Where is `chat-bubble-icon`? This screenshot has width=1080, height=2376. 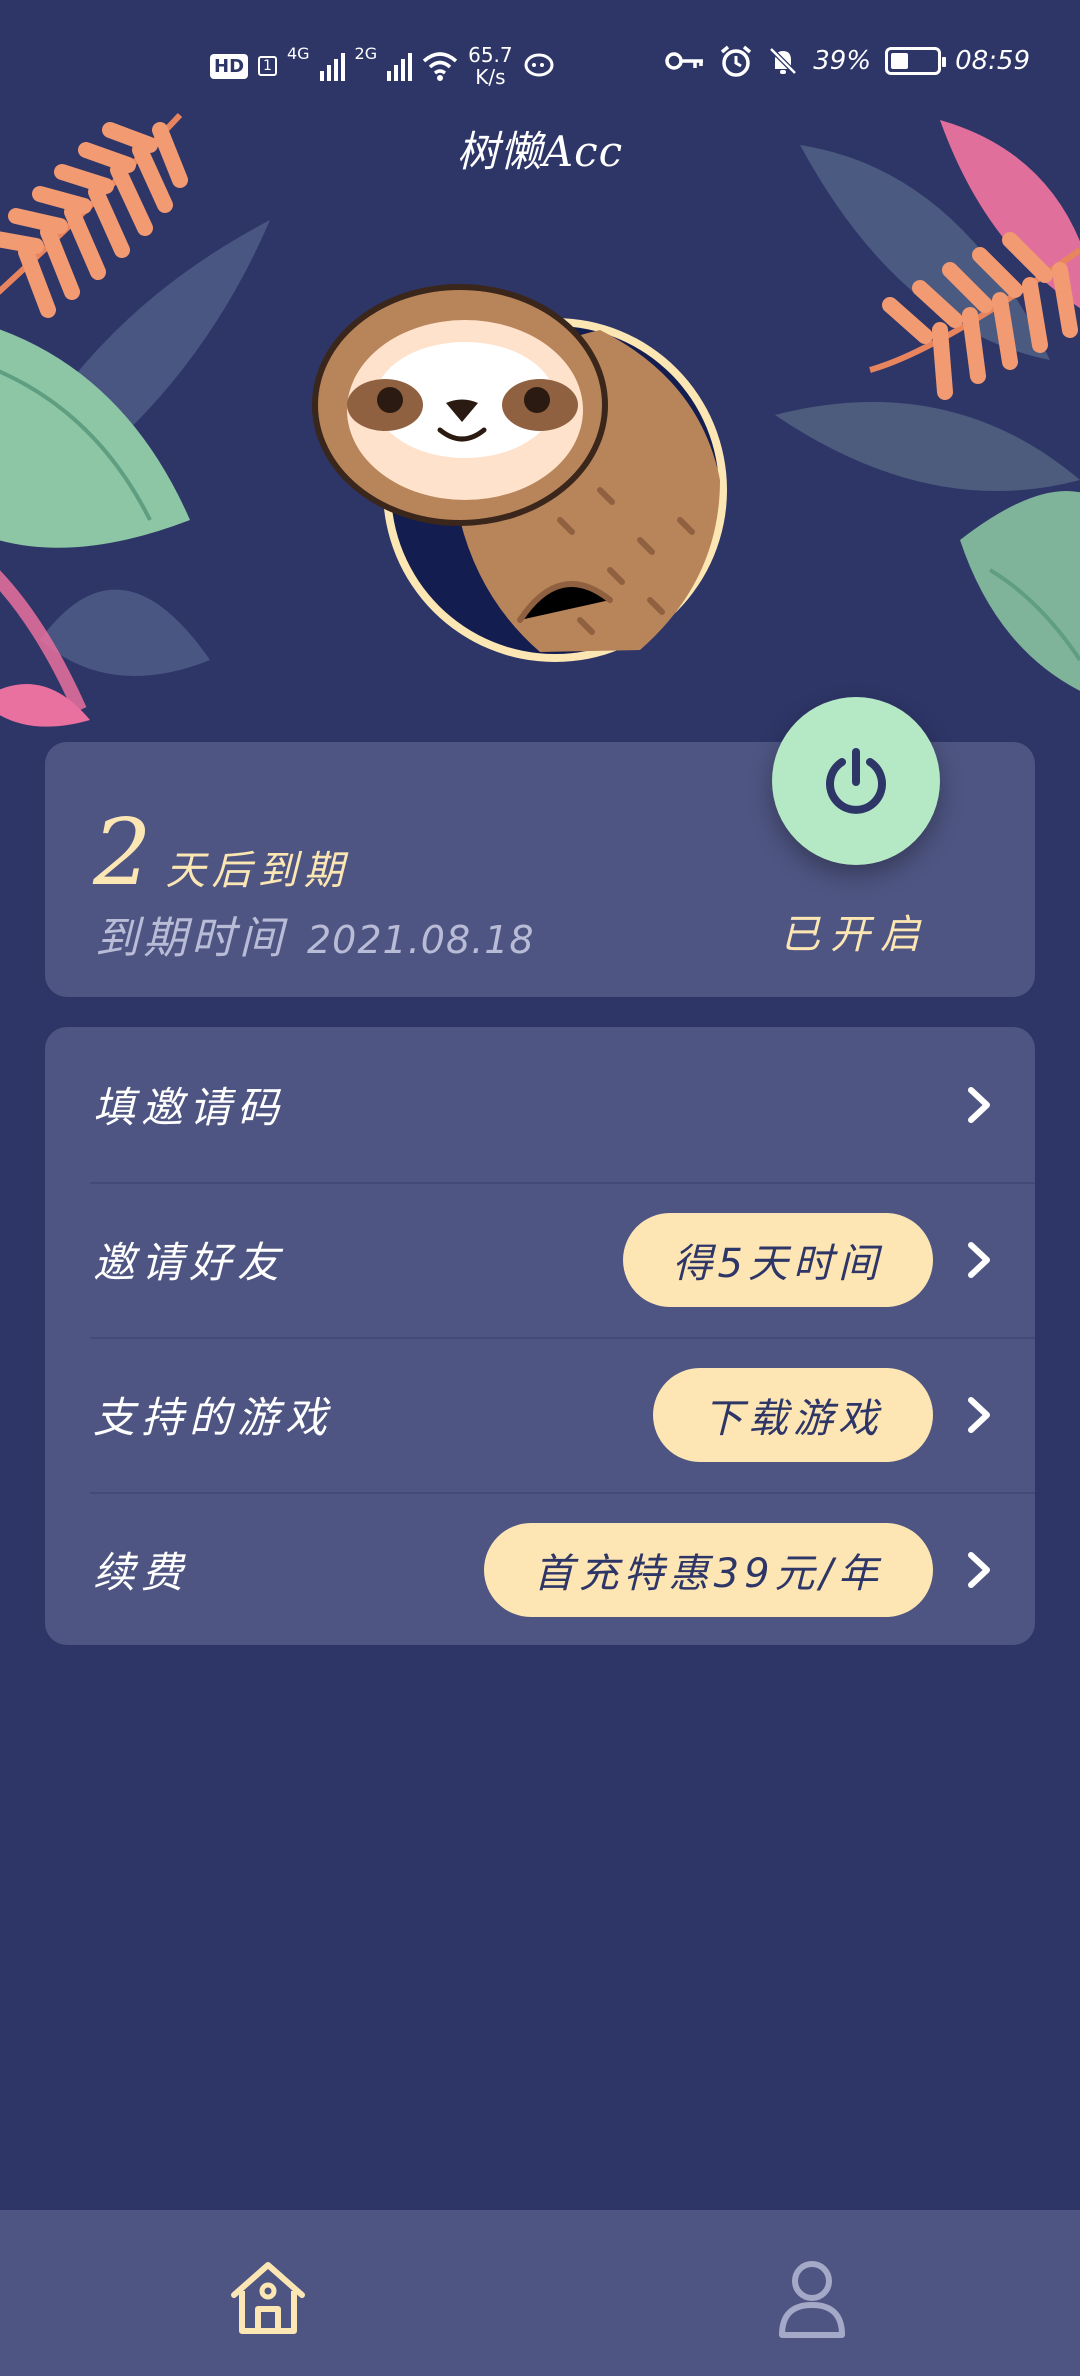 chat-bubble-icon is located at coordinates (539, 65).